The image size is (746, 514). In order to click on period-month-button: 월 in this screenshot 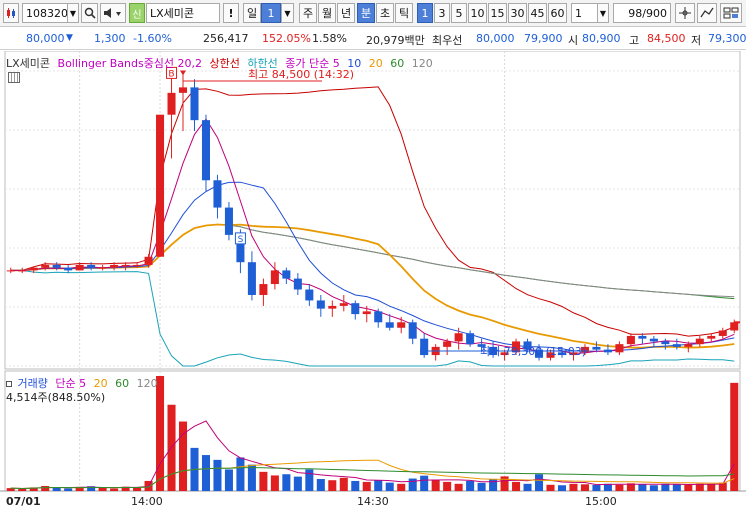, I will do `click(327, 13)`.